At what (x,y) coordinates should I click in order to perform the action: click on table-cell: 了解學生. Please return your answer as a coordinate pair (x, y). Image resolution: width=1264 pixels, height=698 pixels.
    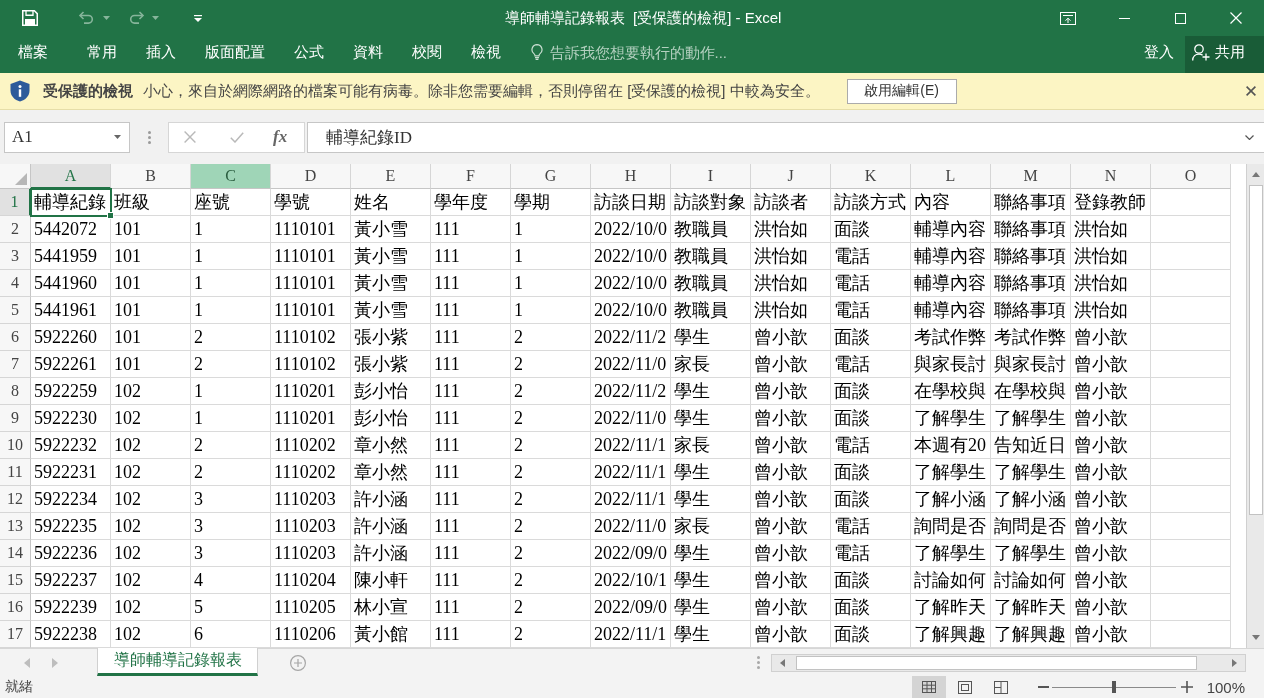
    Looking at the image, I should click on (951, 553).